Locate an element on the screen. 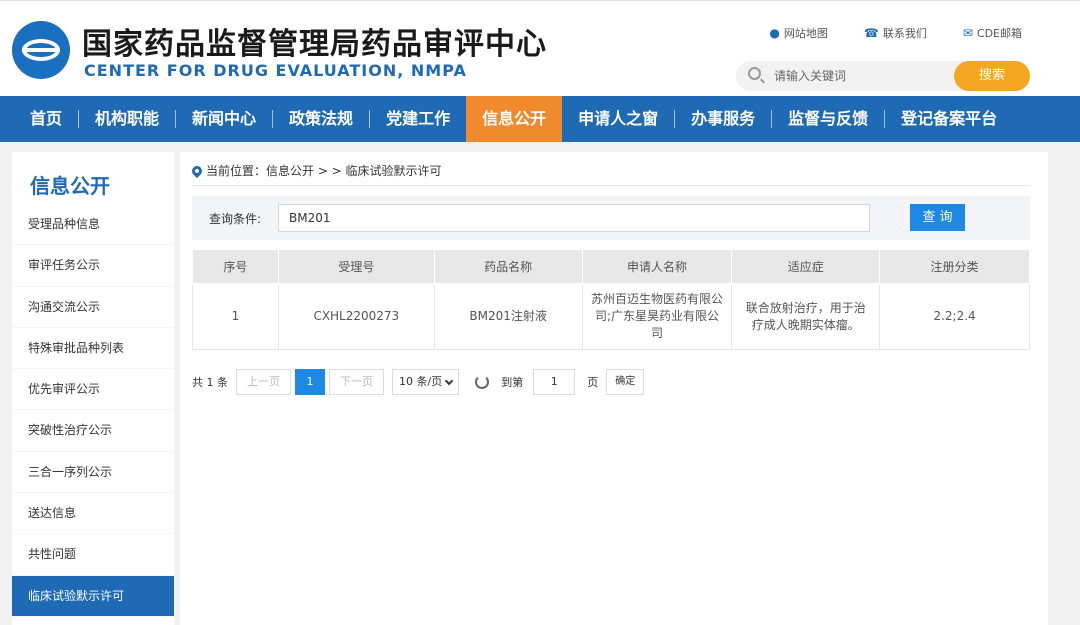 This screenshot has width=1080, height=625. query-bar: 查询条件: 查 询 is located at coordinates (611, 218).